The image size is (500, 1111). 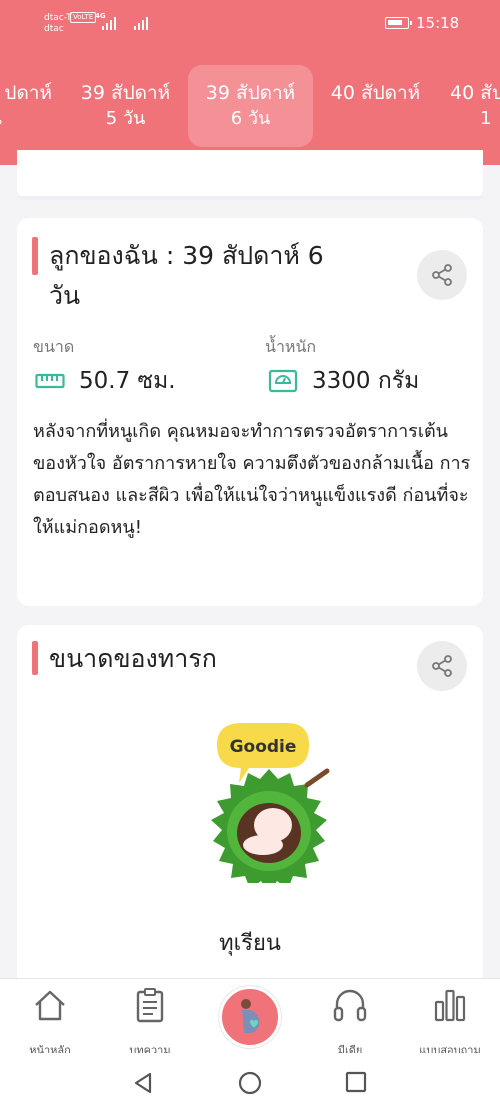 I want to click on home-icon, so click(x=50, y=1005).